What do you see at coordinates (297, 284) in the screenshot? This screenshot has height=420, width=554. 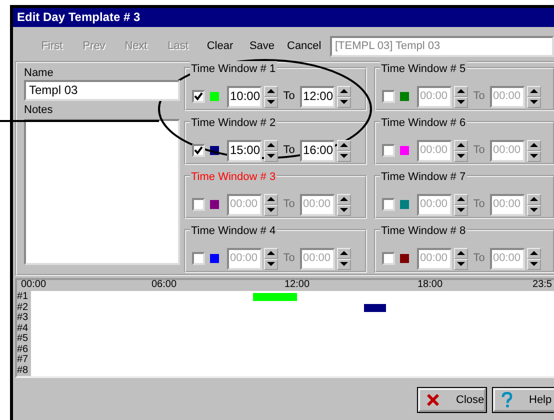 I see `time-tick-label: 12:00` at bounding box center [297, 284].